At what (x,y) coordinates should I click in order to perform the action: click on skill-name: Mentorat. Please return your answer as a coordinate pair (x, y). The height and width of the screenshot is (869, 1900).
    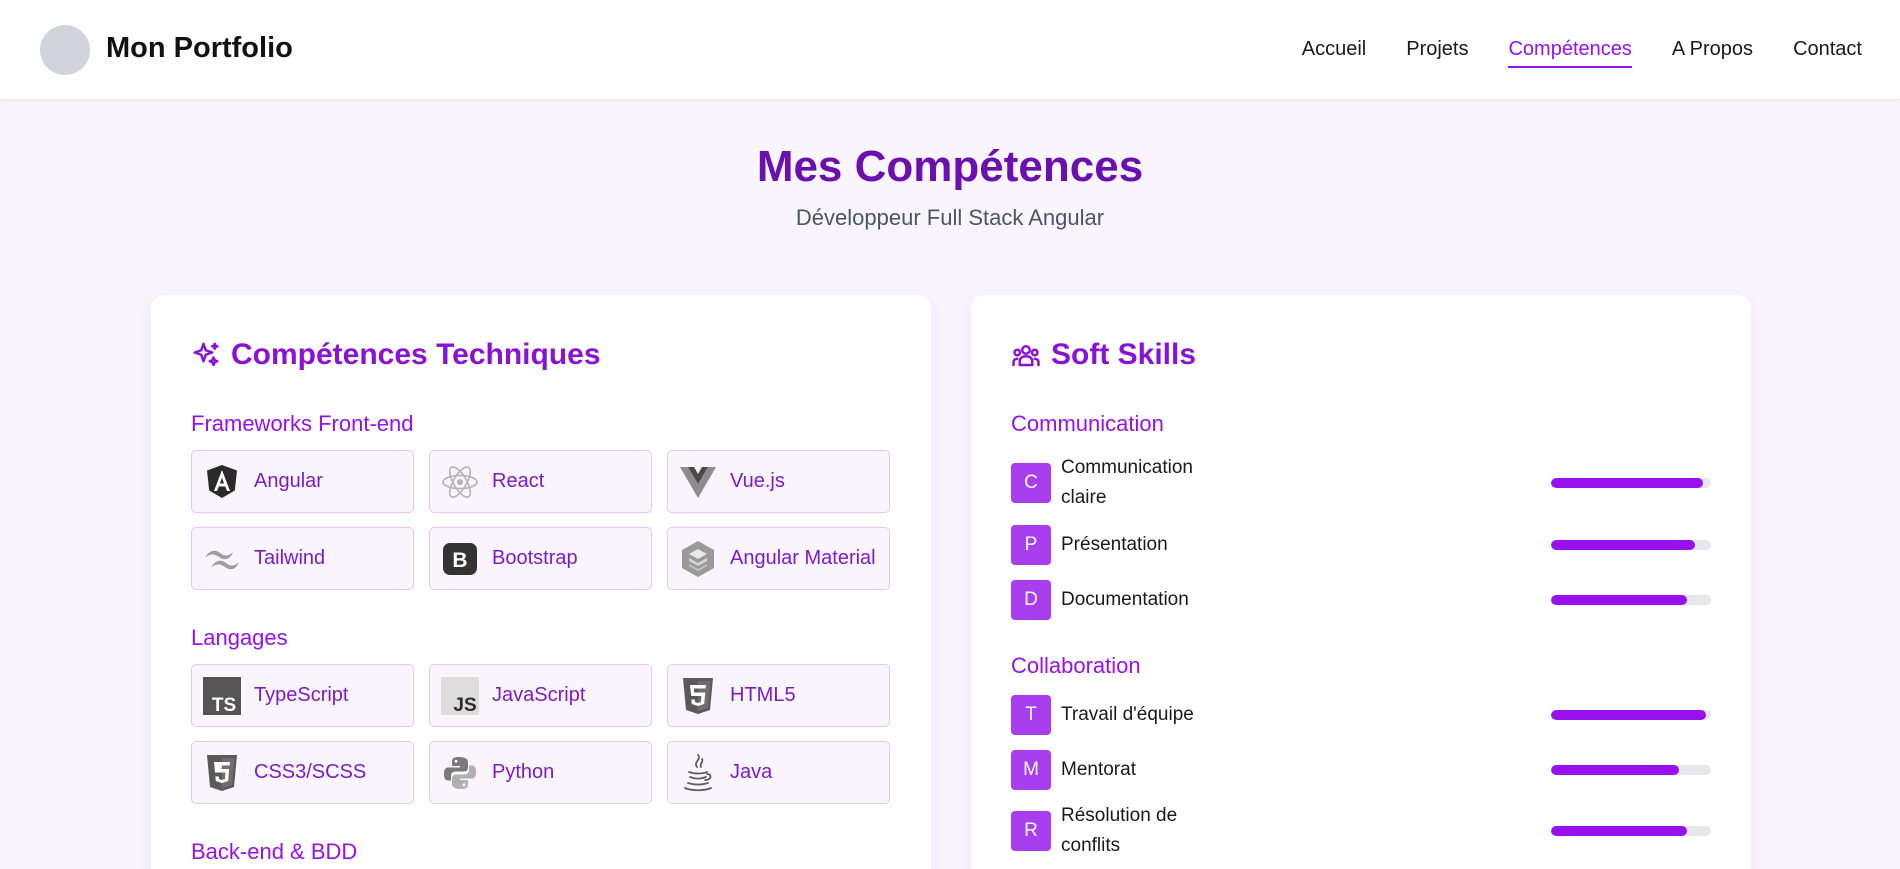
    Looking at the image, I should click on (1098, 769).